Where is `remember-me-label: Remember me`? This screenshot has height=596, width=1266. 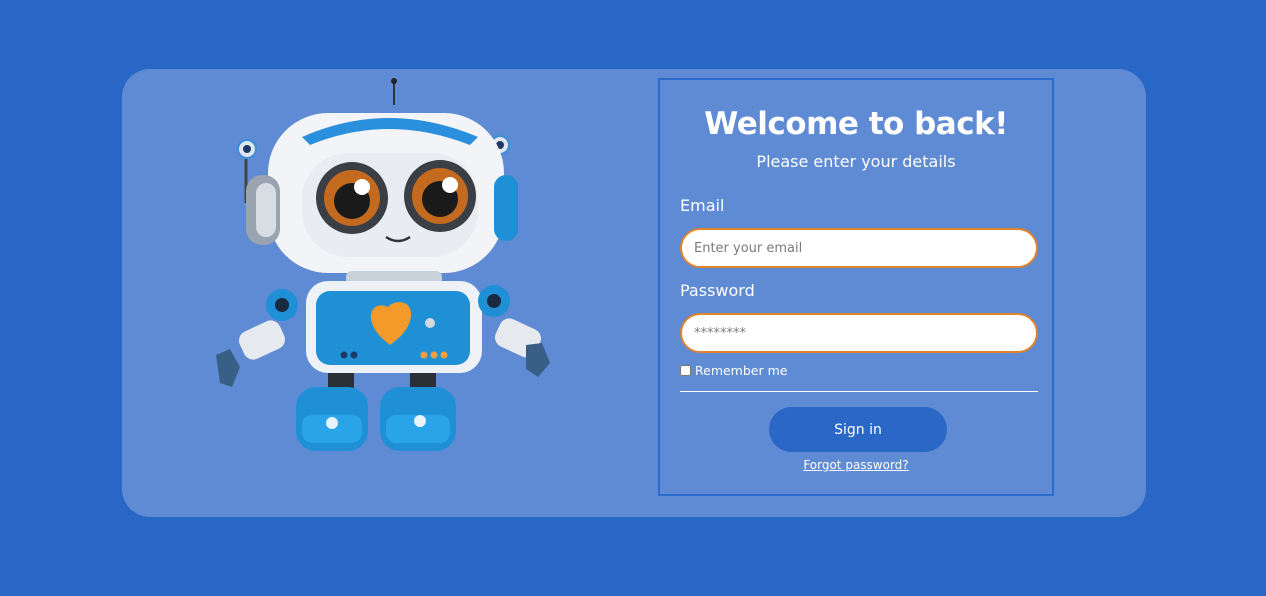 remember-me-label: Remember me is located at coordinates (741, 370).